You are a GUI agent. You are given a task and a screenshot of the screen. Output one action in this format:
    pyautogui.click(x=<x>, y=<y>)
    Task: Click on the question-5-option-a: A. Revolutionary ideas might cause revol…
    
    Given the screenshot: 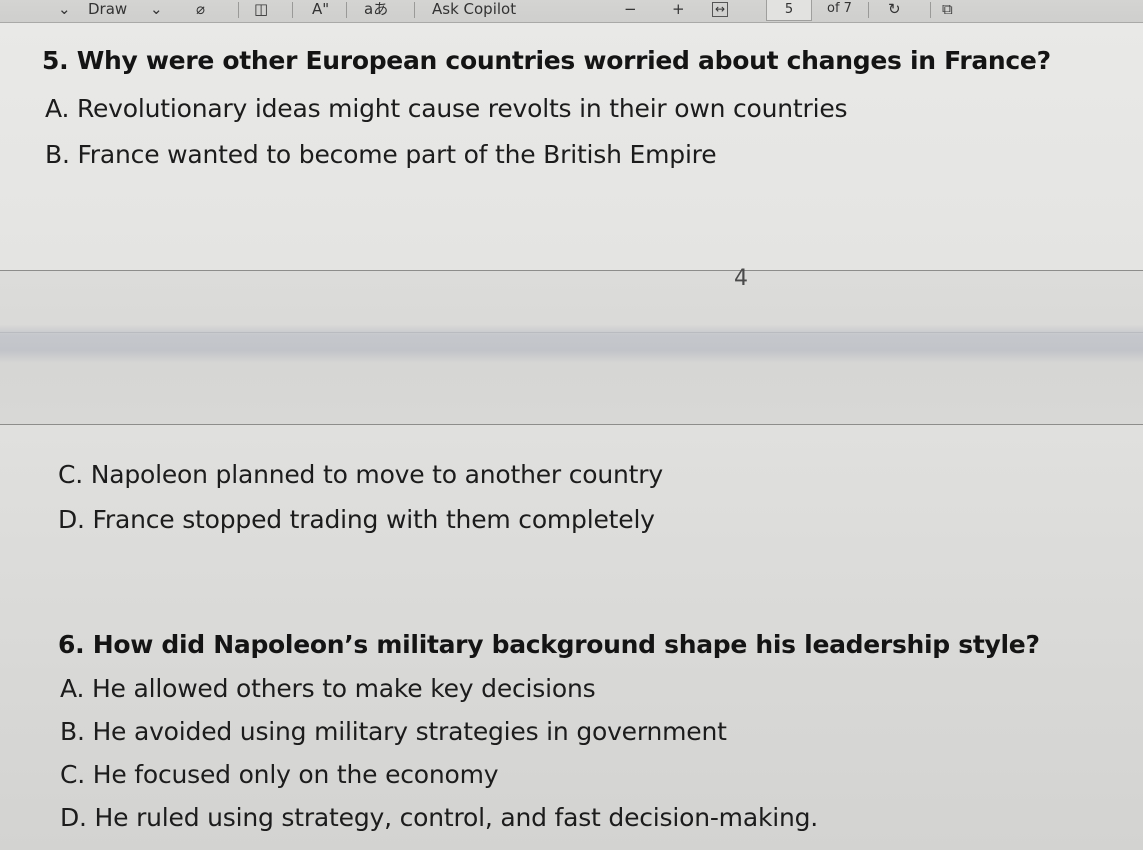 What is the action you would take?
    pyautogui.click(x=446, y=108)
    